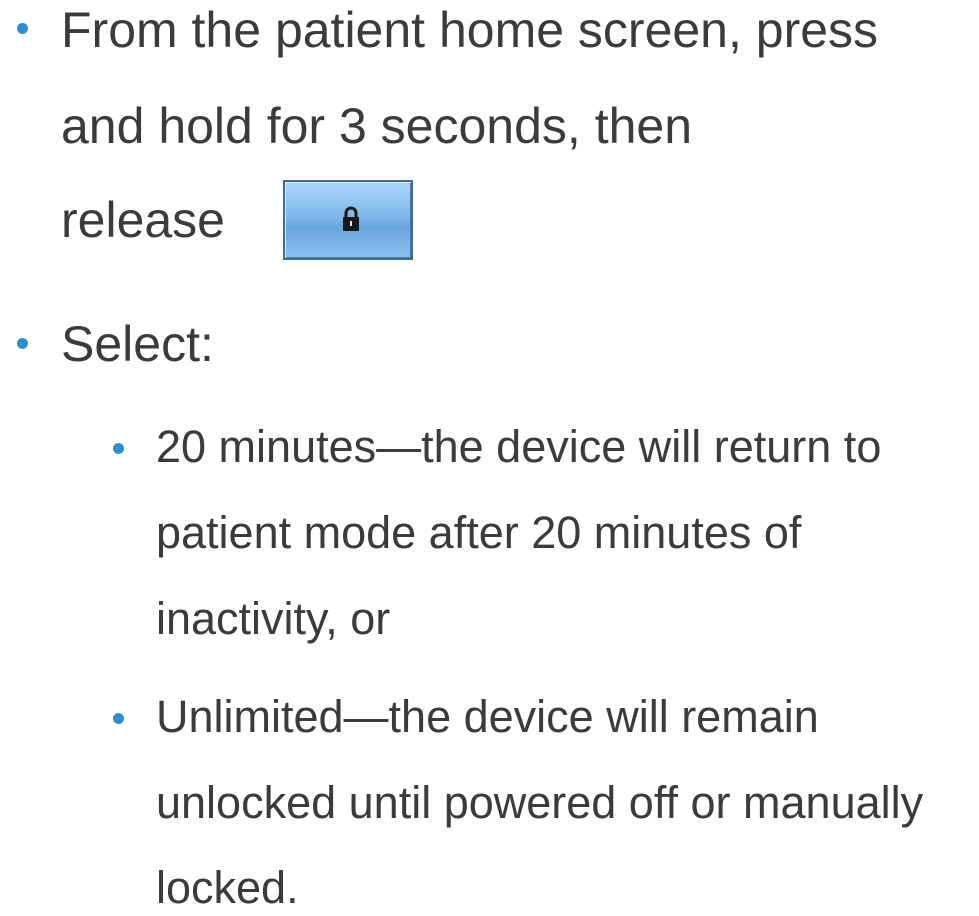 The height and width of the screenshot is (916, 979). Describe the element at coordinates (487, 716) in the screenshot. I see `sub-bullet-2-line-1: Unlimited—the device will remain` at that location.